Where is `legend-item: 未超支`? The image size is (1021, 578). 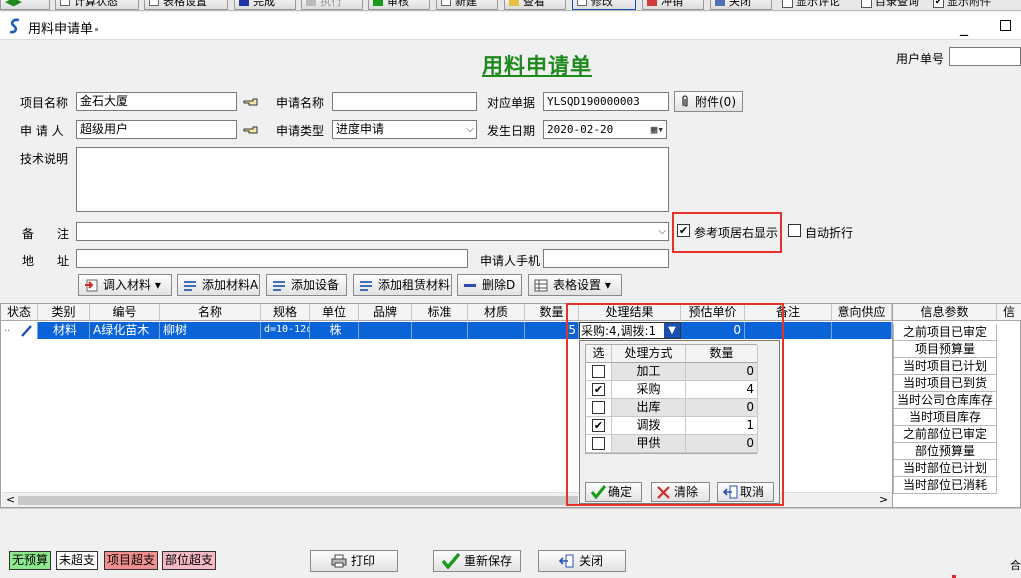 legend-item: 未超支 is located at coordinates (77, 560).